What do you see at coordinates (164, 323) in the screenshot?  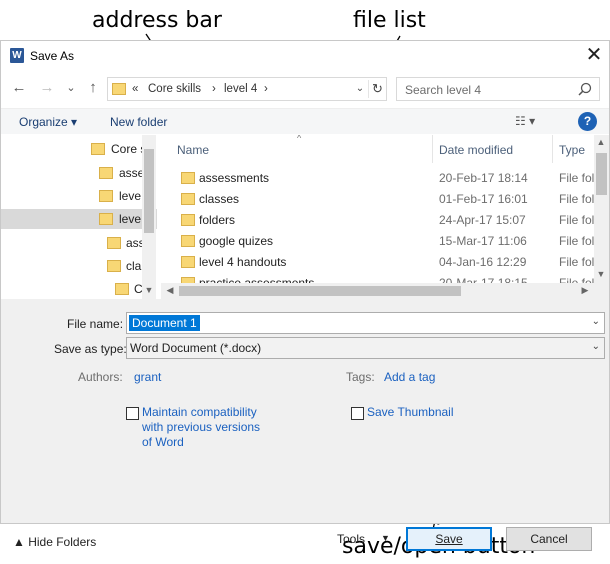 I see `file-name-value: Document 1` at bounding box center [164, 323].